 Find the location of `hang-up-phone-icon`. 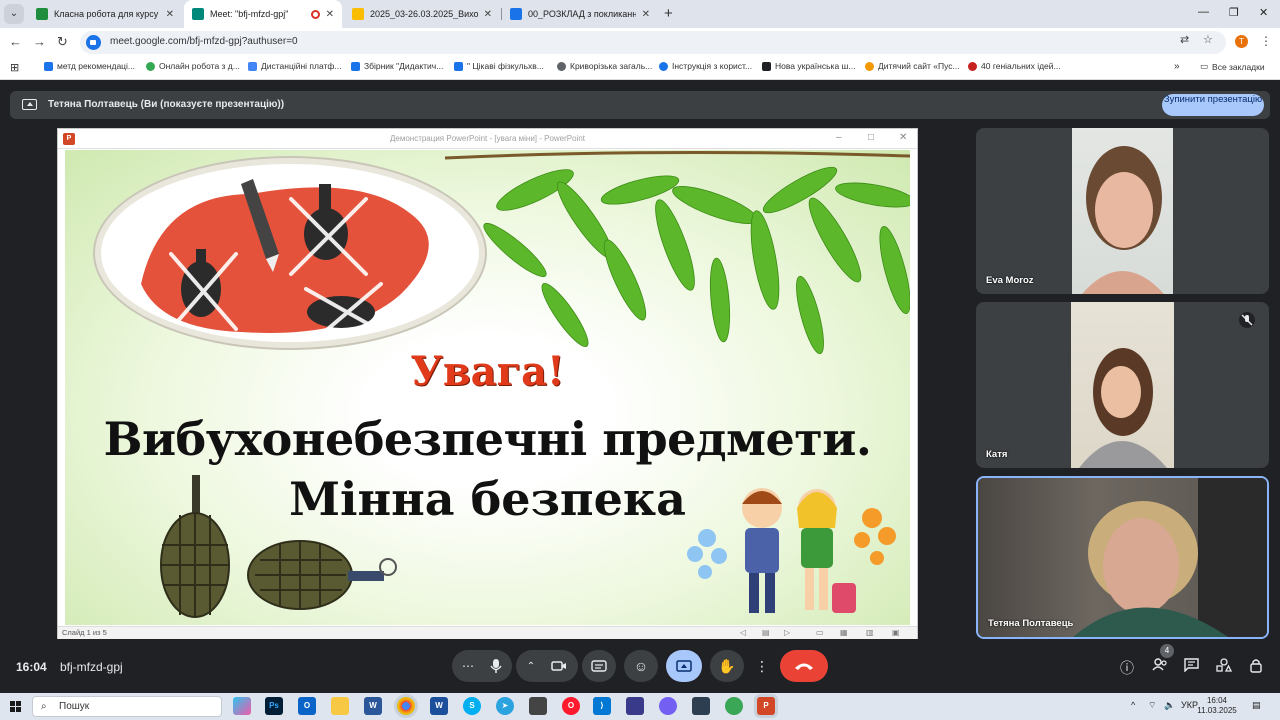

hang-up-phone-icon is located at coordinates (804, 666).